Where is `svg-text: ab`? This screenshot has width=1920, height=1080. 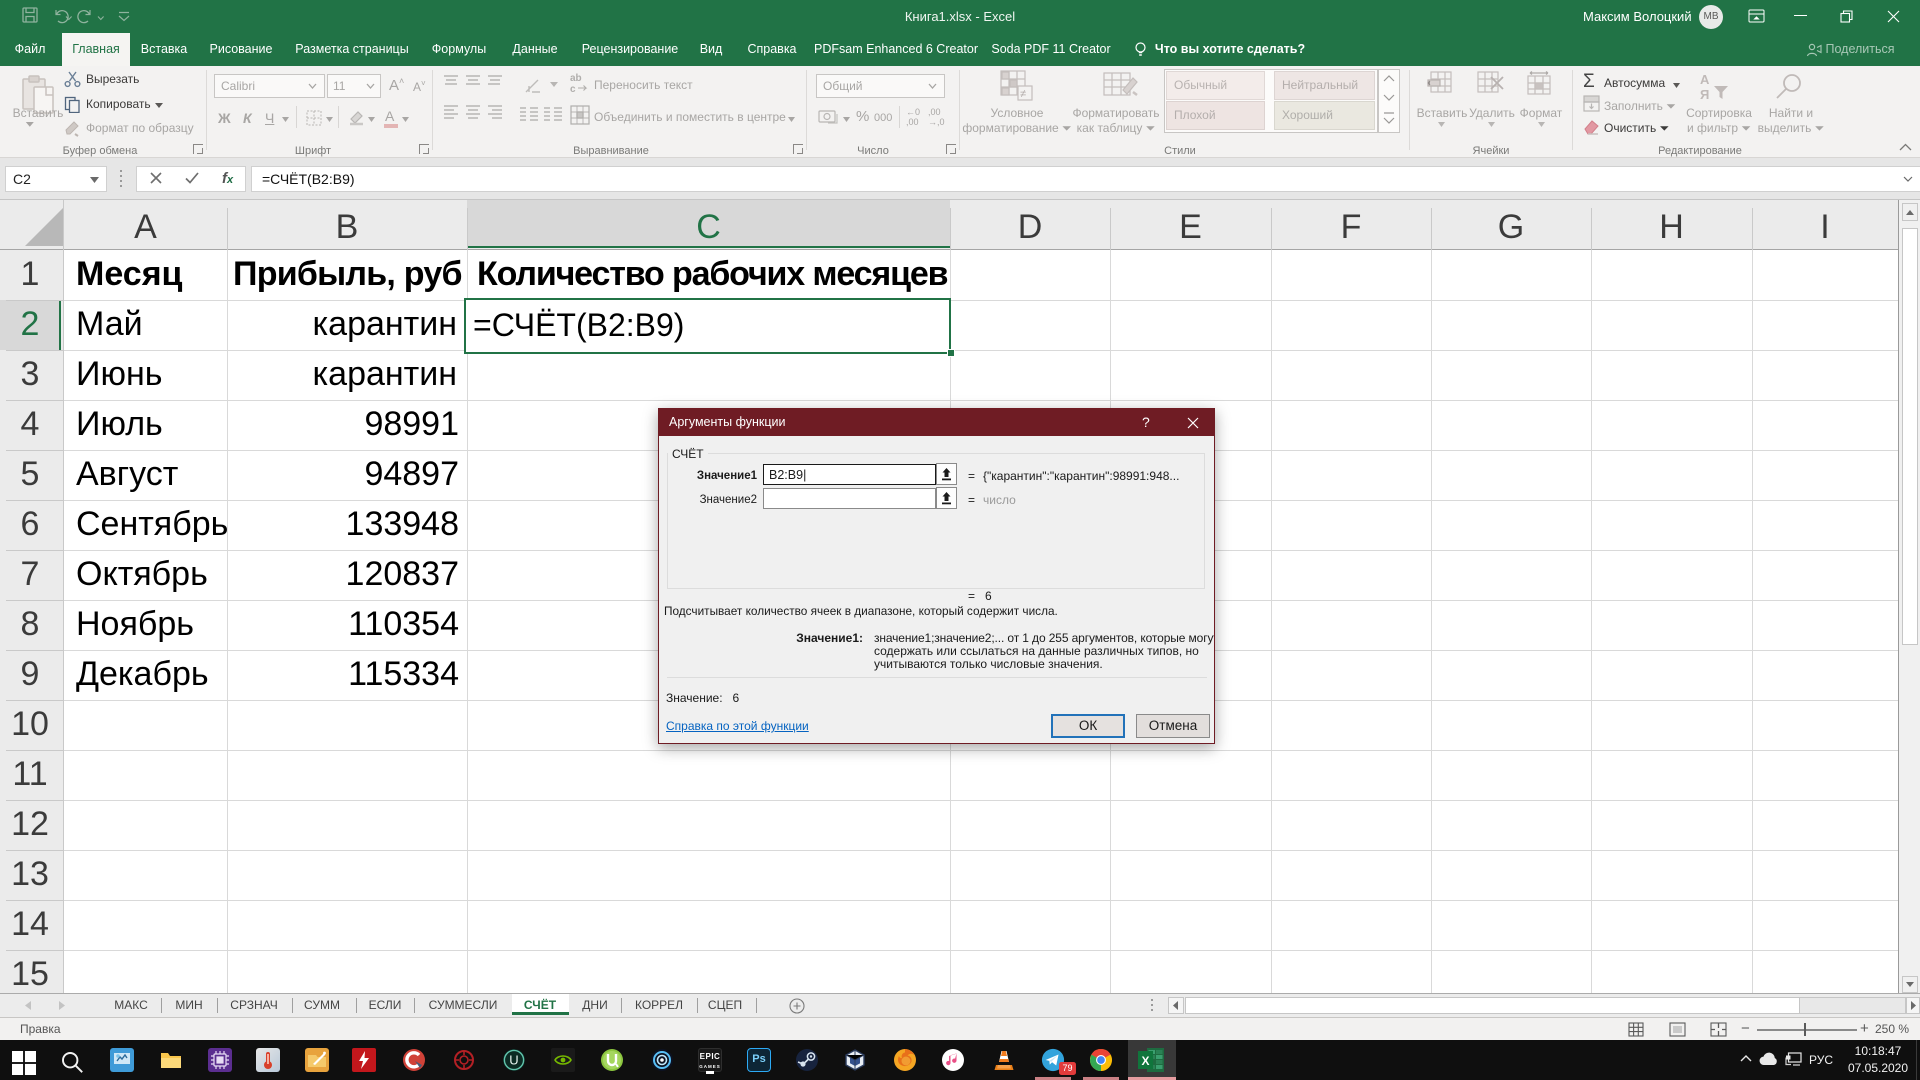
svg-text: ab is located at coordinates (576, 78).